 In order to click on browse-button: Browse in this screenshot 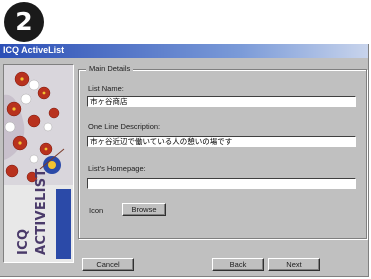, I will do `click(144, 209)`.